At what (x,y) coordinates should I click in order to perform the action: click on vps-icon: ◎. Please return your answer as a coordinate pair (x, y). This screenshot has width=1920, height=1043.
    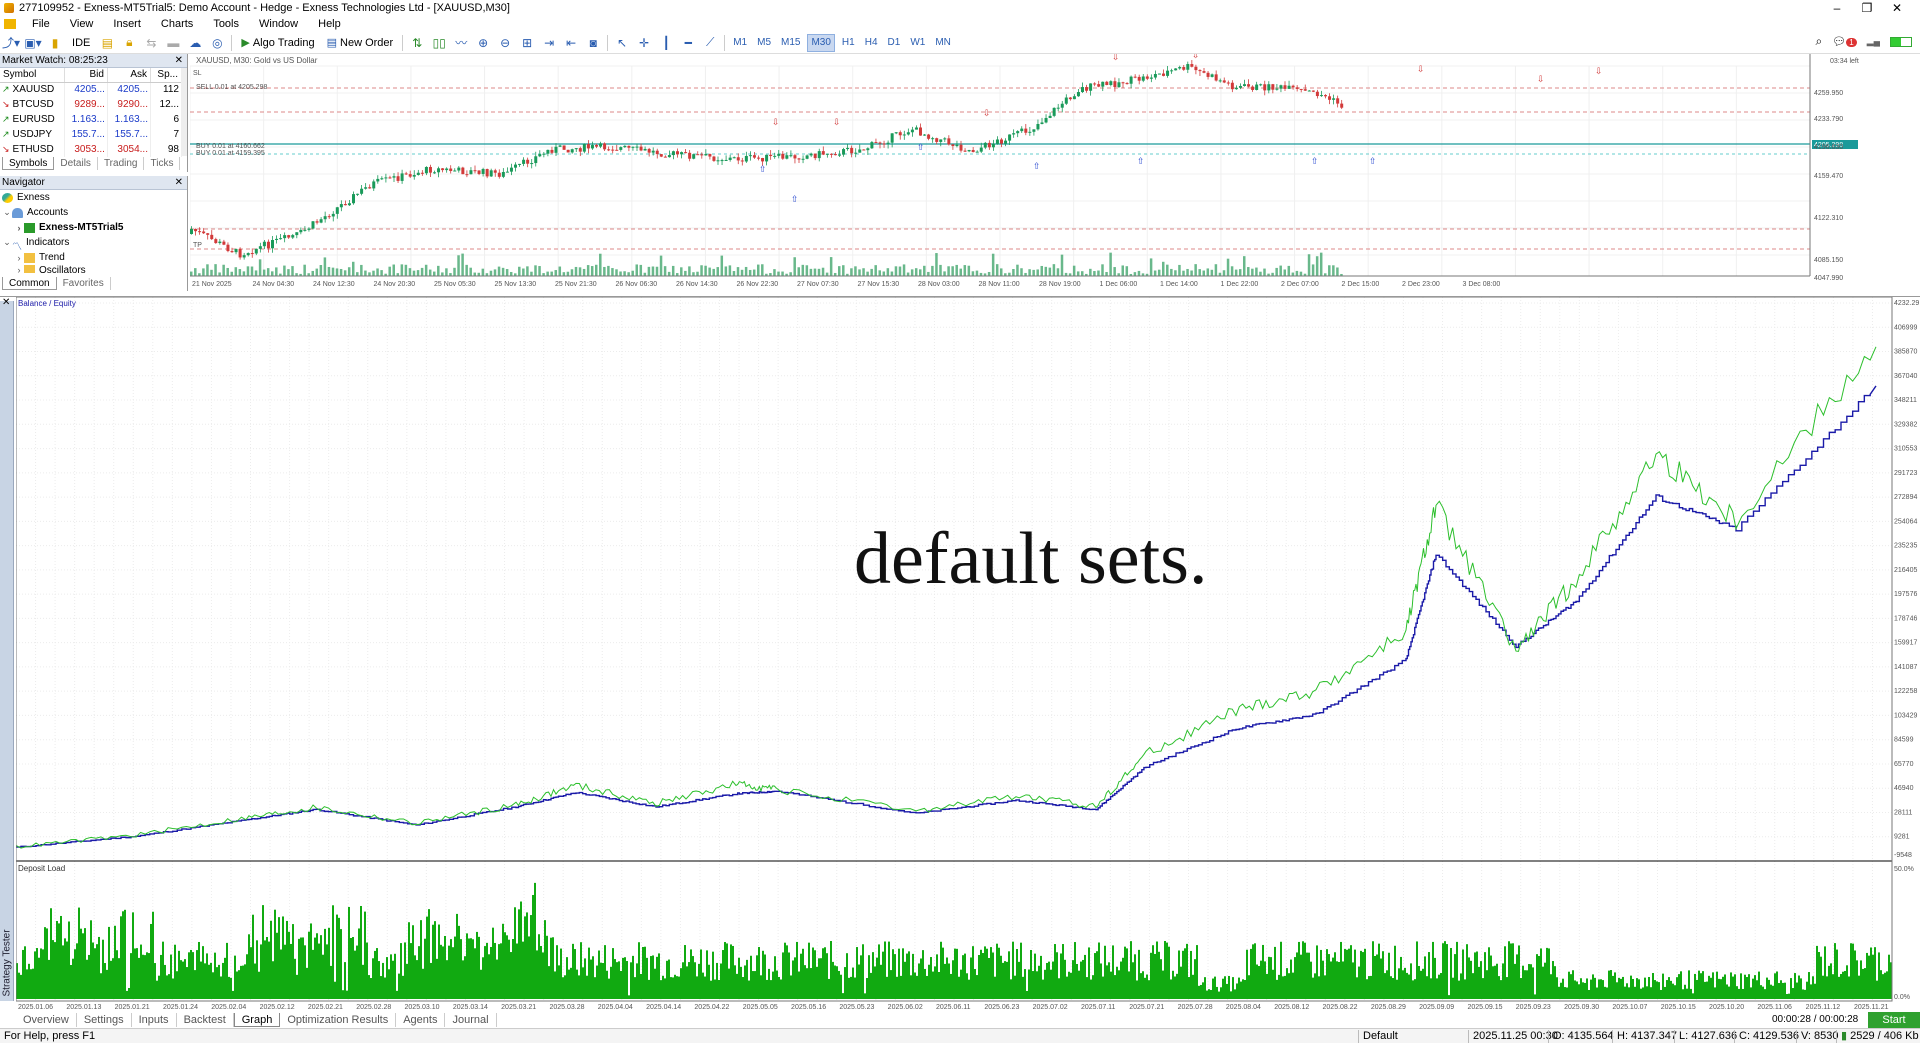
    Looking at the image, I should click on (217, 43).